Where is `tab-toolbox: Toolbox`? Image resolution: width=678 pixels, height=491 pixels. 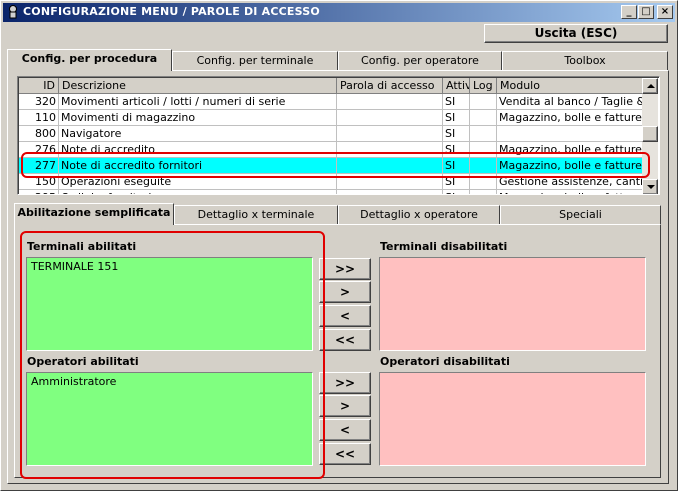
tab-toolbox: Toolbox is located at coordinates (585, 61).